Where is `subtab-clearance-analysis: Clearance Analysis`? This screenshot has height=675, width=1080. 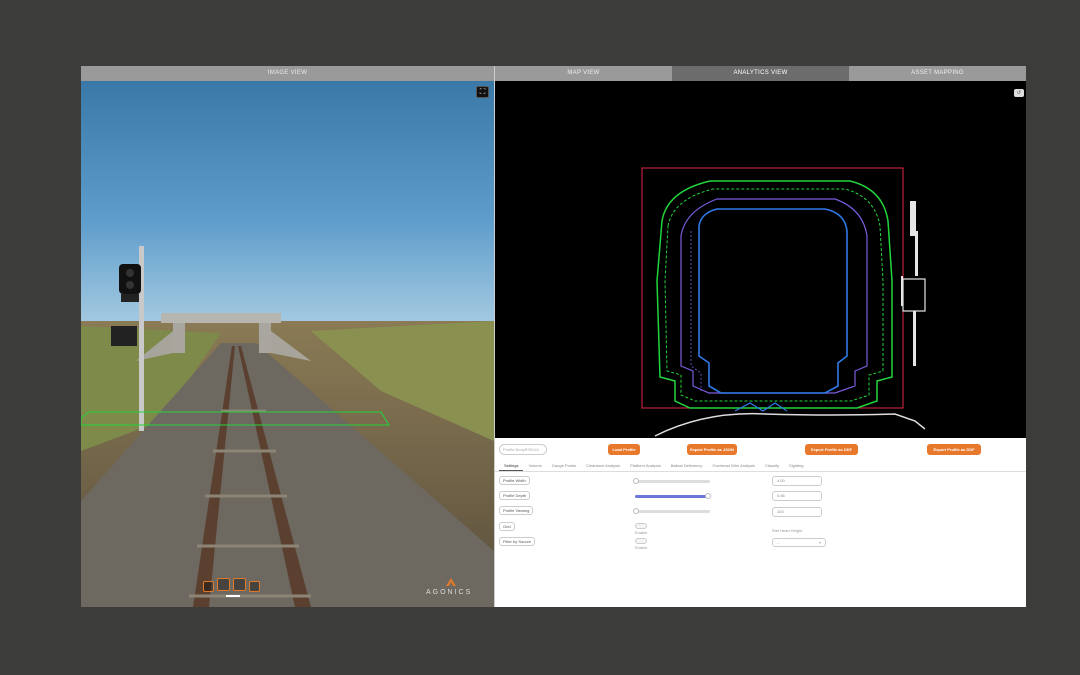
subtab-clearance-analysis: Clearance Analysis is located at coordinates (603, 465).